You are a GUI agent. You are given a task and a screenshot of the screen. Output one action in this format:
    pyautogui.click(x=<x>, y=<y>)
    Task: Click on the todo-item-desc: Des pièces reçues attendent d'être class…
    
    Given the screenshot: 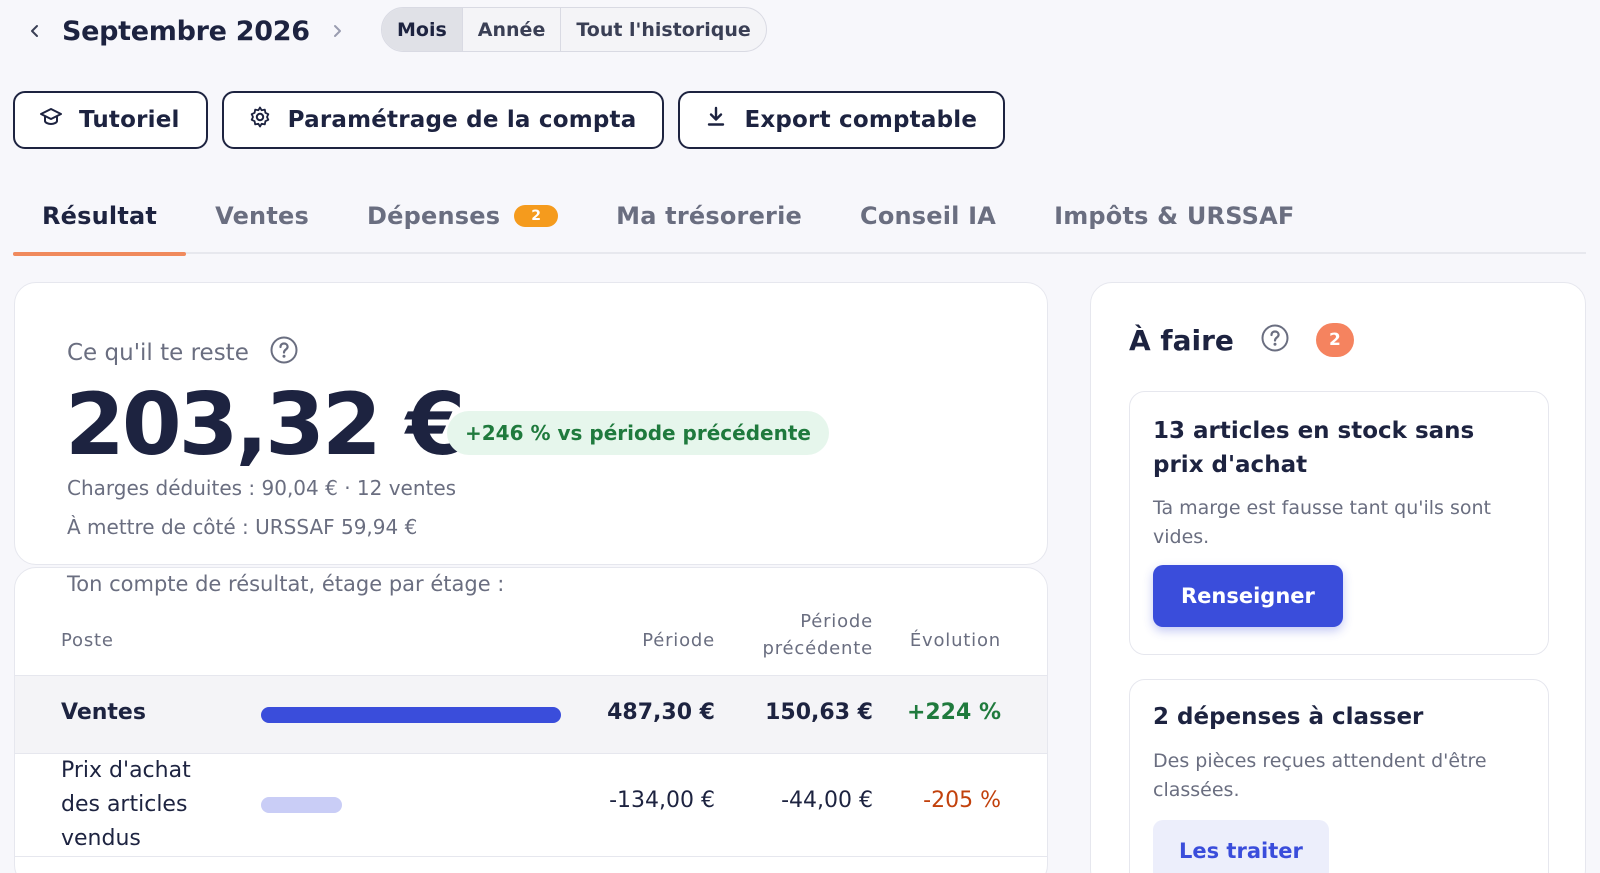 What is the action you would take?
    pyautogui.click(x=1320, y=775)
    